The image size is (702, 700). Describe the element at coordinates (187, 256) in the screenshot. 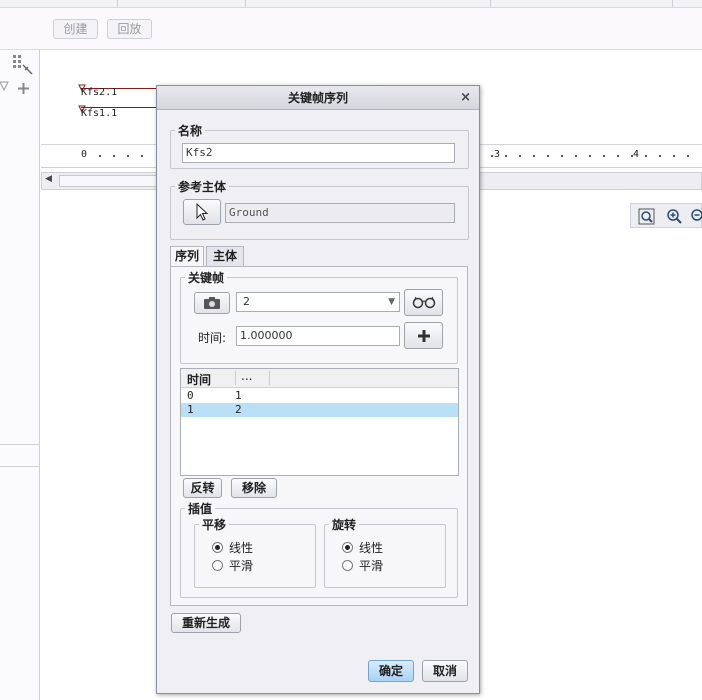

I see `tab-sequence: 序列` at that location.